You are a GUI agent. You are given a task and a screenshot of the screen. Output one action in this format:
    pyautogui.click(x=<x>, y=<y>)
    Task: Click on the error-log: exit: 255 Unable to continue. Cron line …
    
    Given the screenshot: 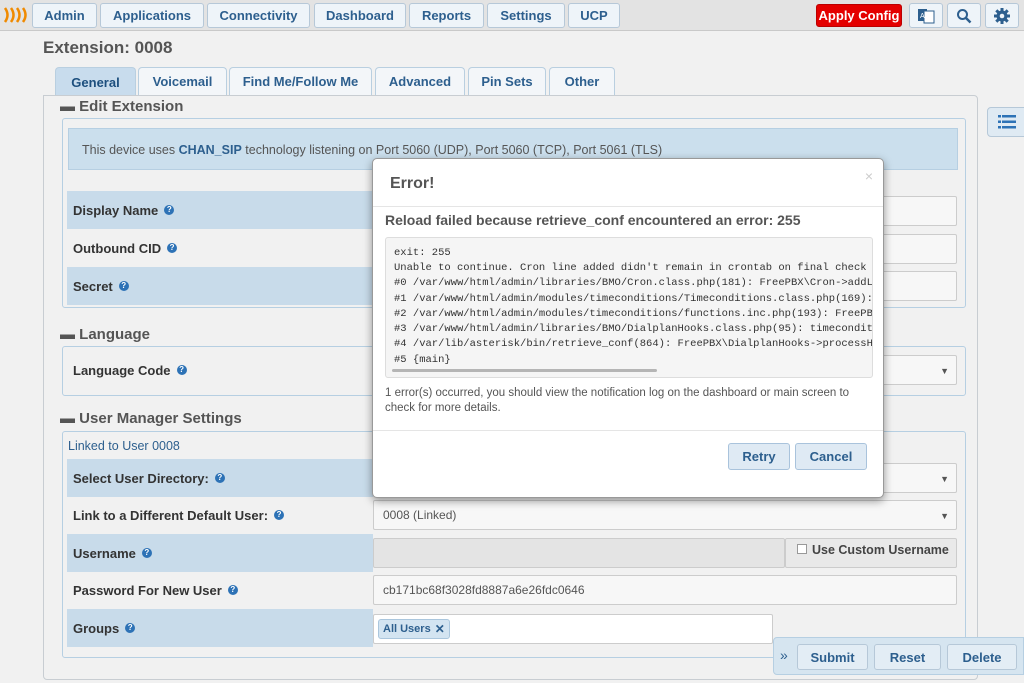 What is the action you would take?
    pyautogui.click(x=629, y=307)
    